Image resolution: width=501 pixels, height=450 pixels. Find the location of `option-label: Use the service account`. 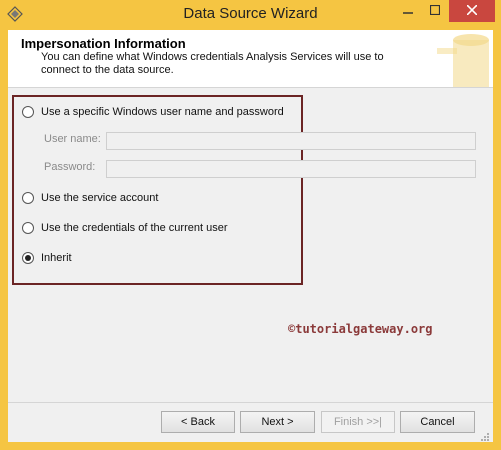

option-label: Use the service account is located at coordinates (100, 198).